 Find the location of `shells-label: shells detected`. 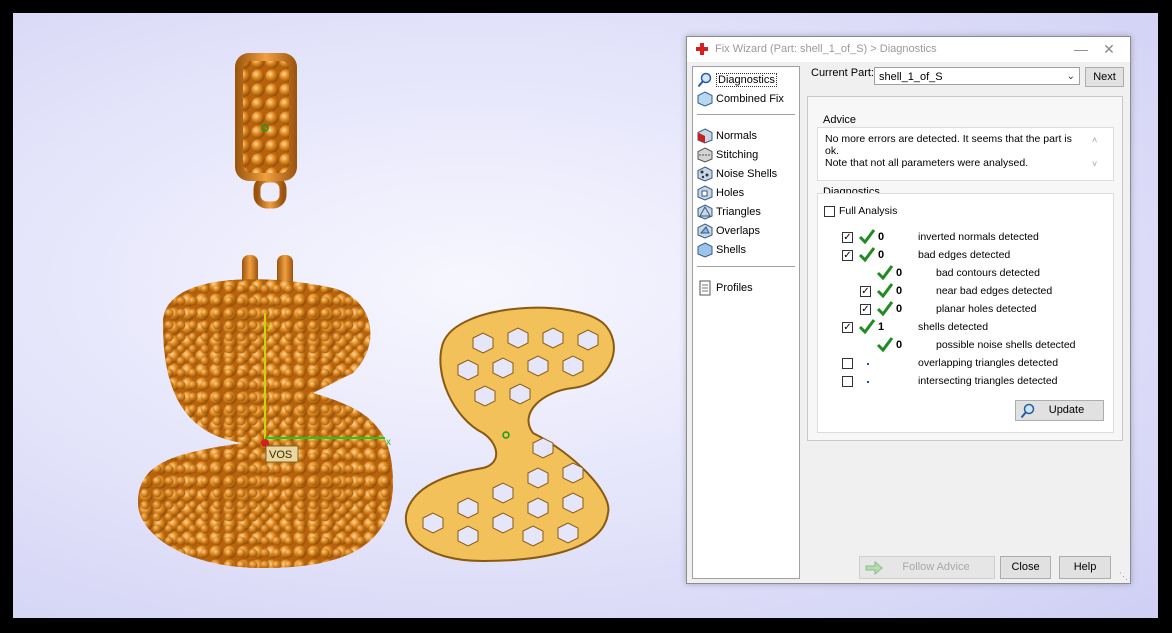

shells-label: shells detected is located at coordinates (953, 327).